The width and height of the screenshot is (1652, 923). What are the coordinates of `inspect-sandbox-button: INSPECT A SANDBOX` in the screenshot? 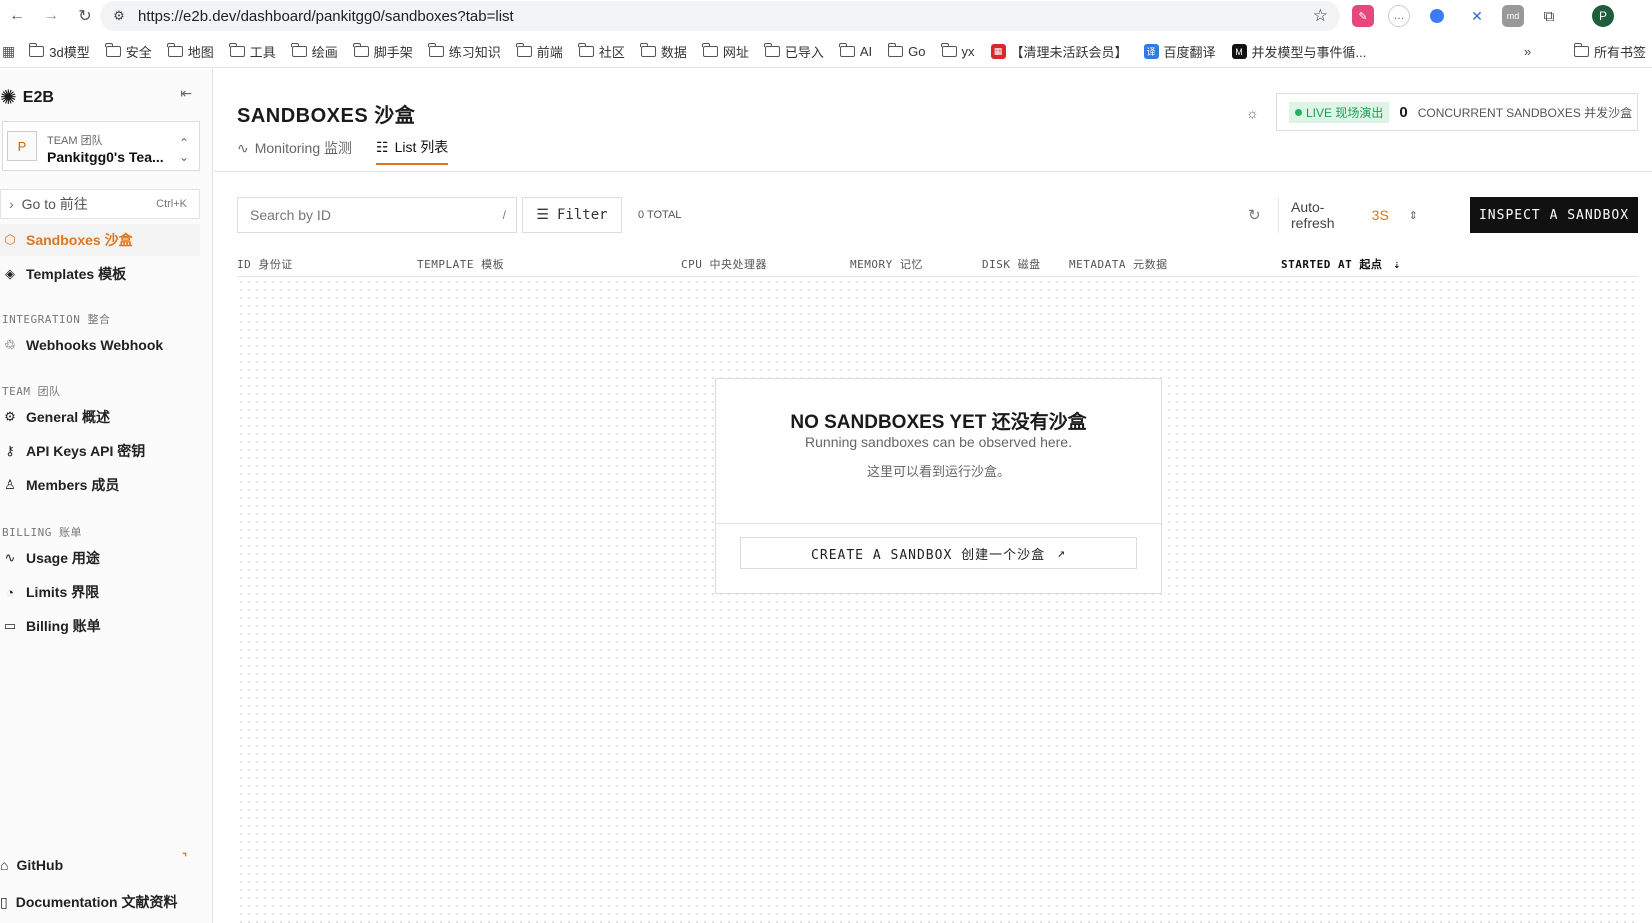 It's located at (1554, 215).